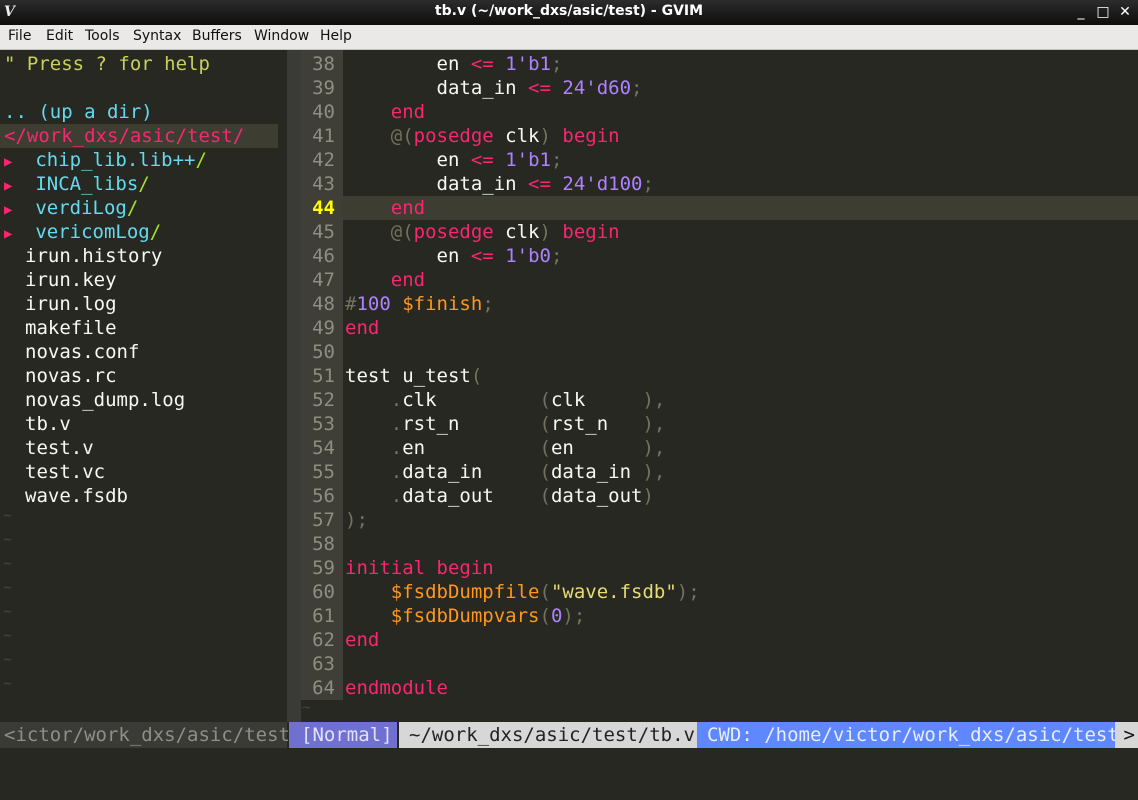 The height and width of the screenshot is (800, 1138). I want to click on tree-file-item: novas.conf, so click(82, 352).